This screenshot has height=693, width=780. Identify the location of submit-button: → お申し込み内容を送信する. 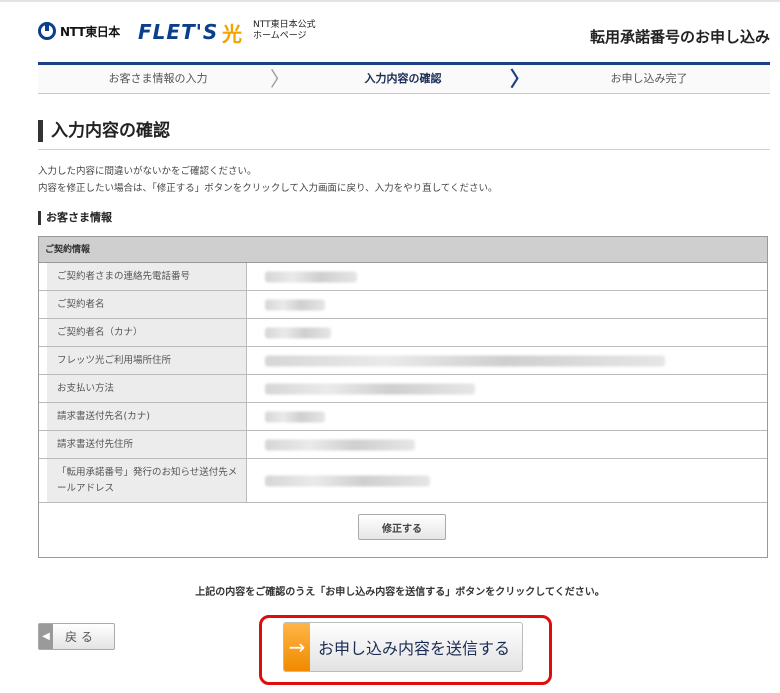
(403, 647).